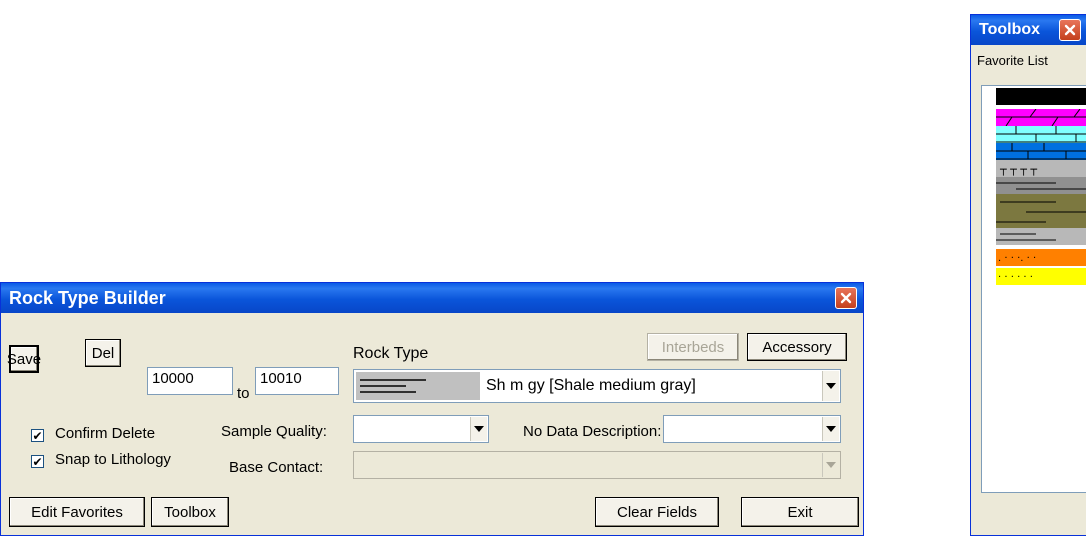  I want to click on to-depth-input: 10010, so click(297, 381).